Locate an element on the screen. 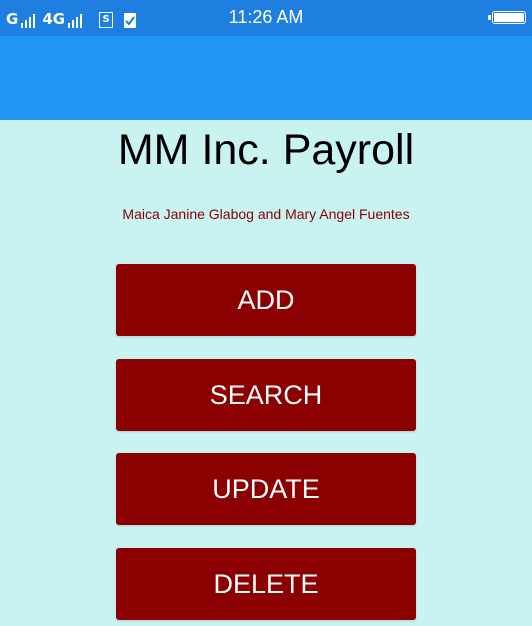 The image size is (532, 626). status-time: 11:26 AM is located at coordinates (266, 17).